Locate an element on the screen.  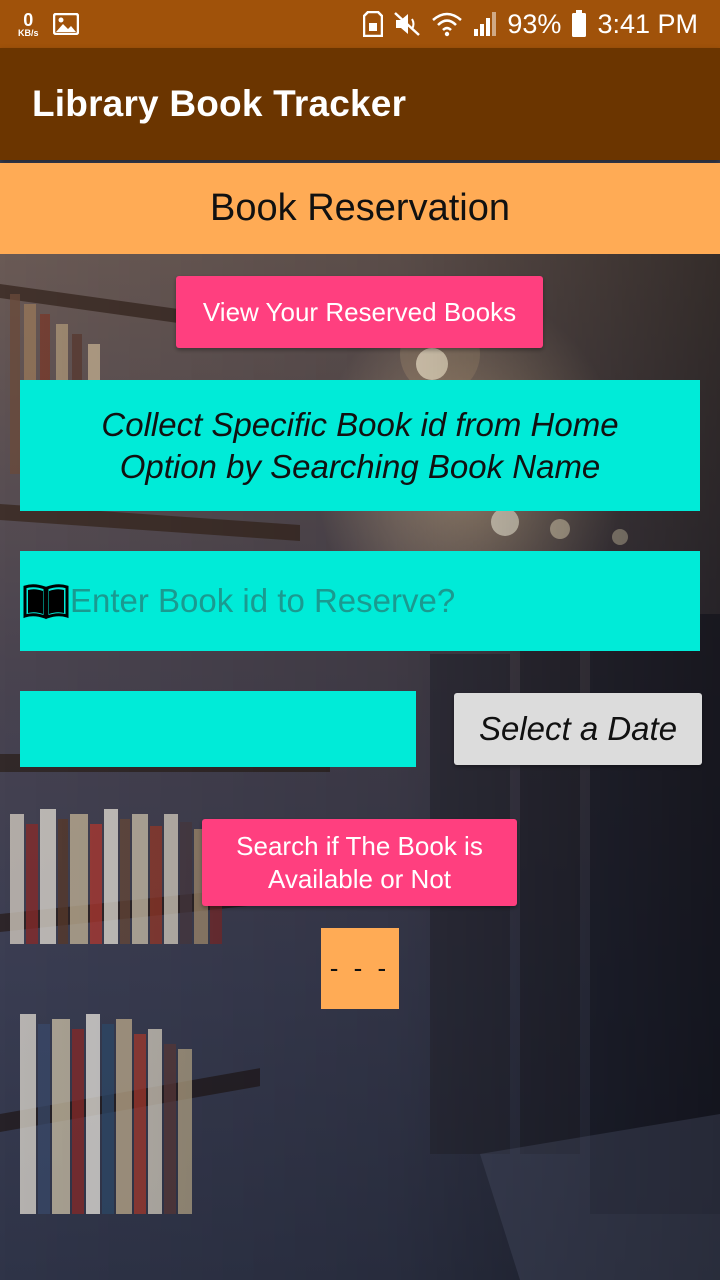
app-bar: Library Book Tracker is located at coordinates (360, 104).